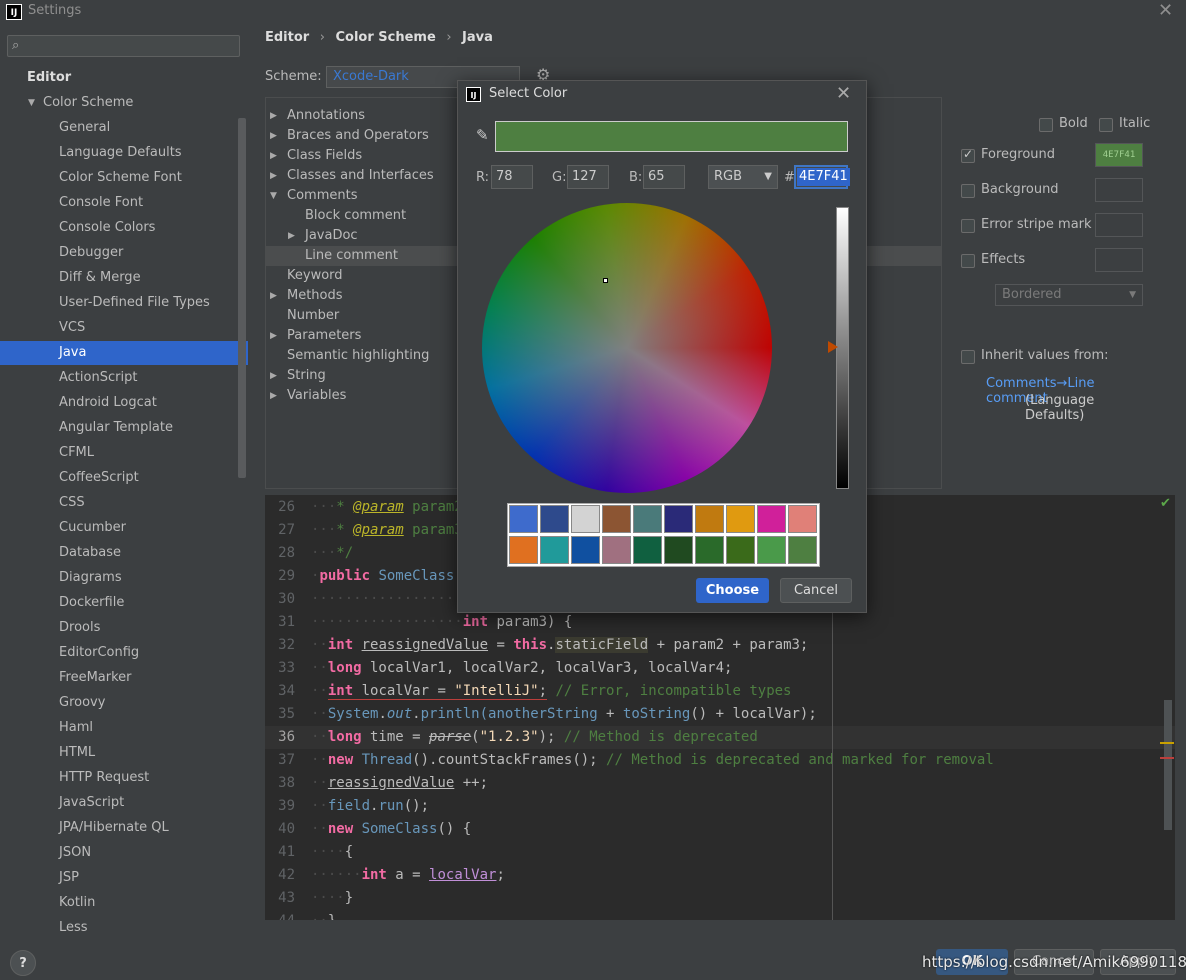 The height and width of the screenshot is (980, 1186). Describe the element at coordinates (124, 728) in the screenshot. I see `sidebar-item: Haml` at that location.